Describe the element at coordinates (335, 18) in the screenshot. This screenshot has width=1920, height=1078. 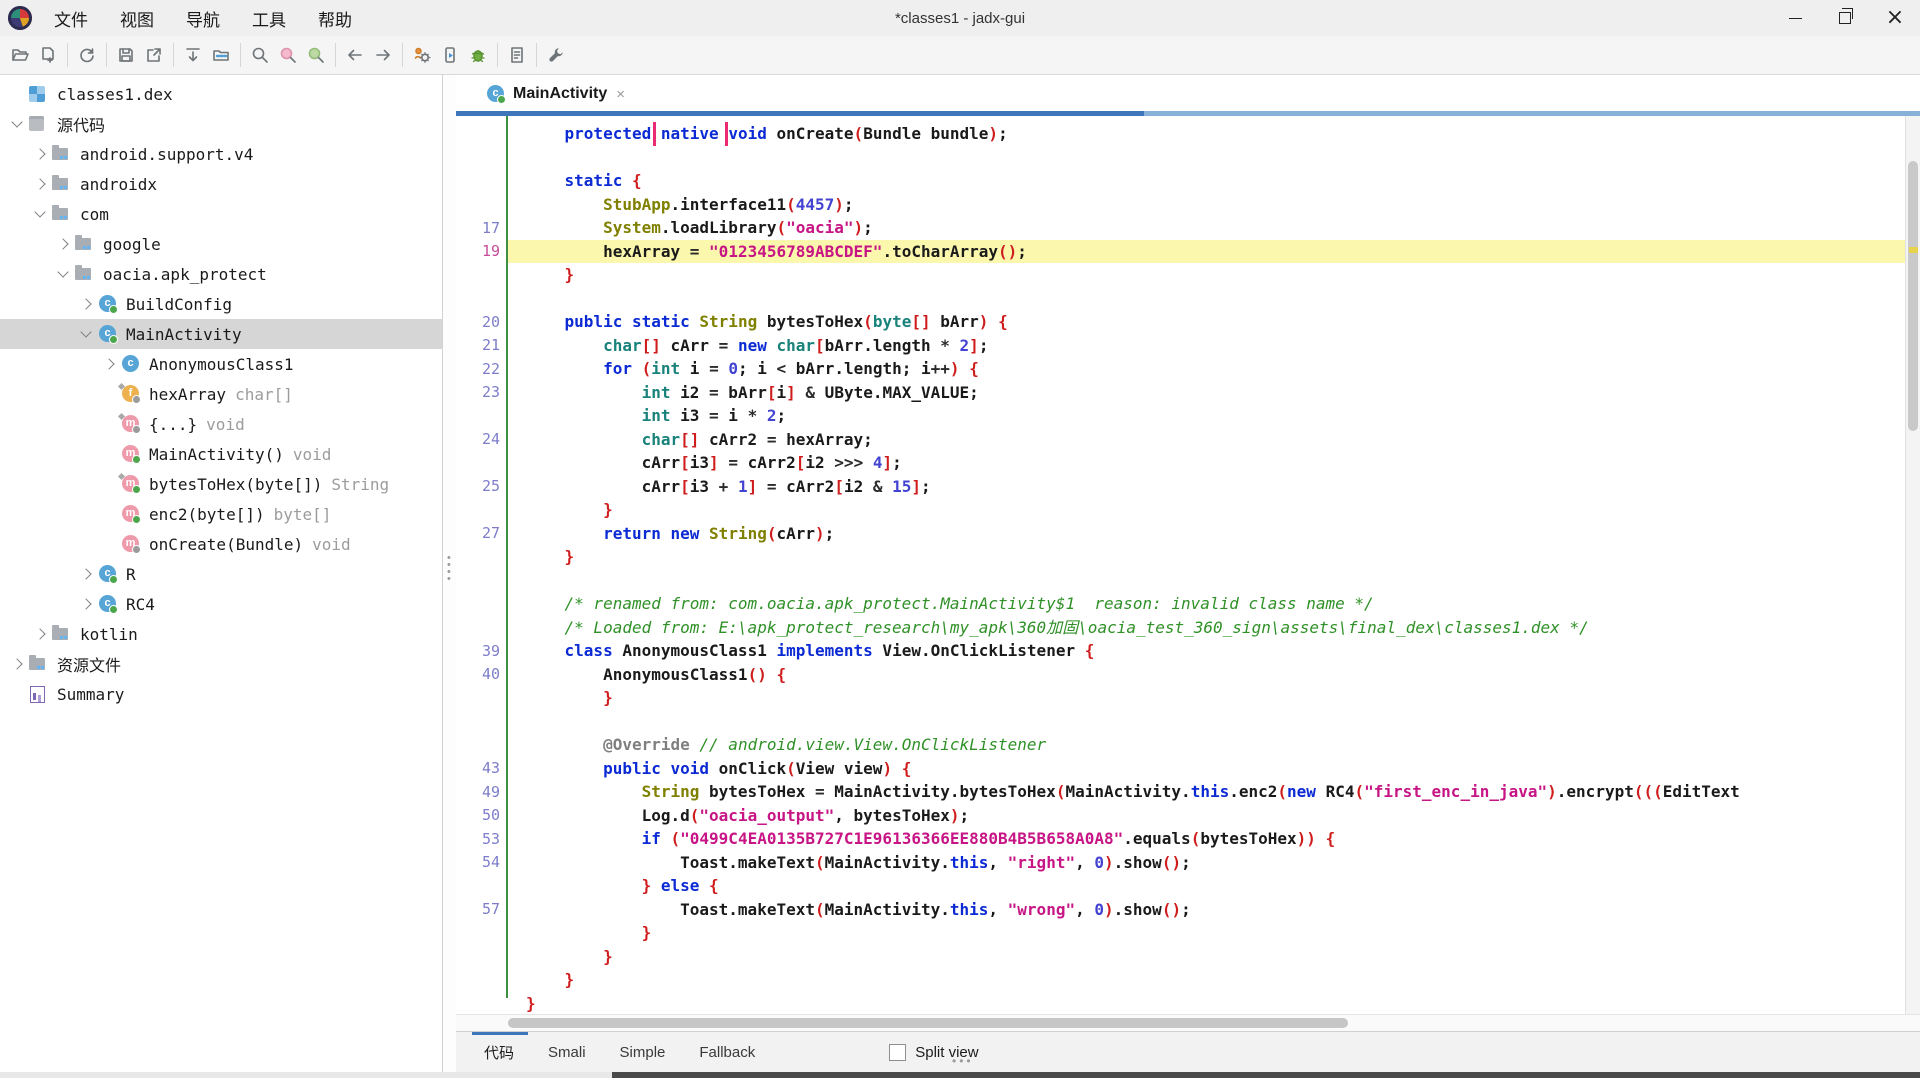
I see `menu-item-4: 帮助` at that location.